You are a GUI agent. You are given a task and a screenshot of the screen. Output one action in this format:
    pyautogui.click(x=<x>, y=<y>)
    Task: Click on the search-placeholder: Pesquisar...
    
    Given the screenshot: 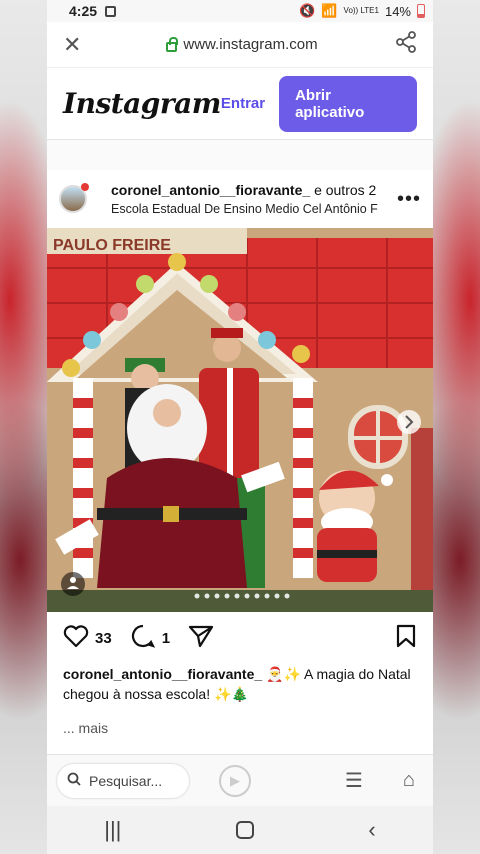 What is the action you would take?
    pyautogui.click(x=126, y=780)
    